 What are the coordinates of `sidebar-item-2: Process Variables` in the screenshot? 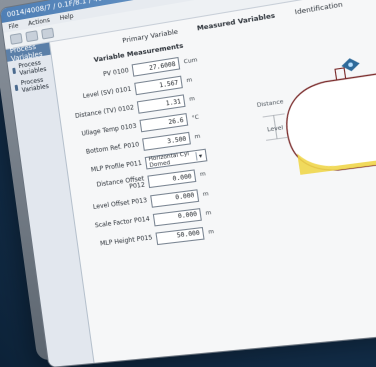 It's located at (33, 85).